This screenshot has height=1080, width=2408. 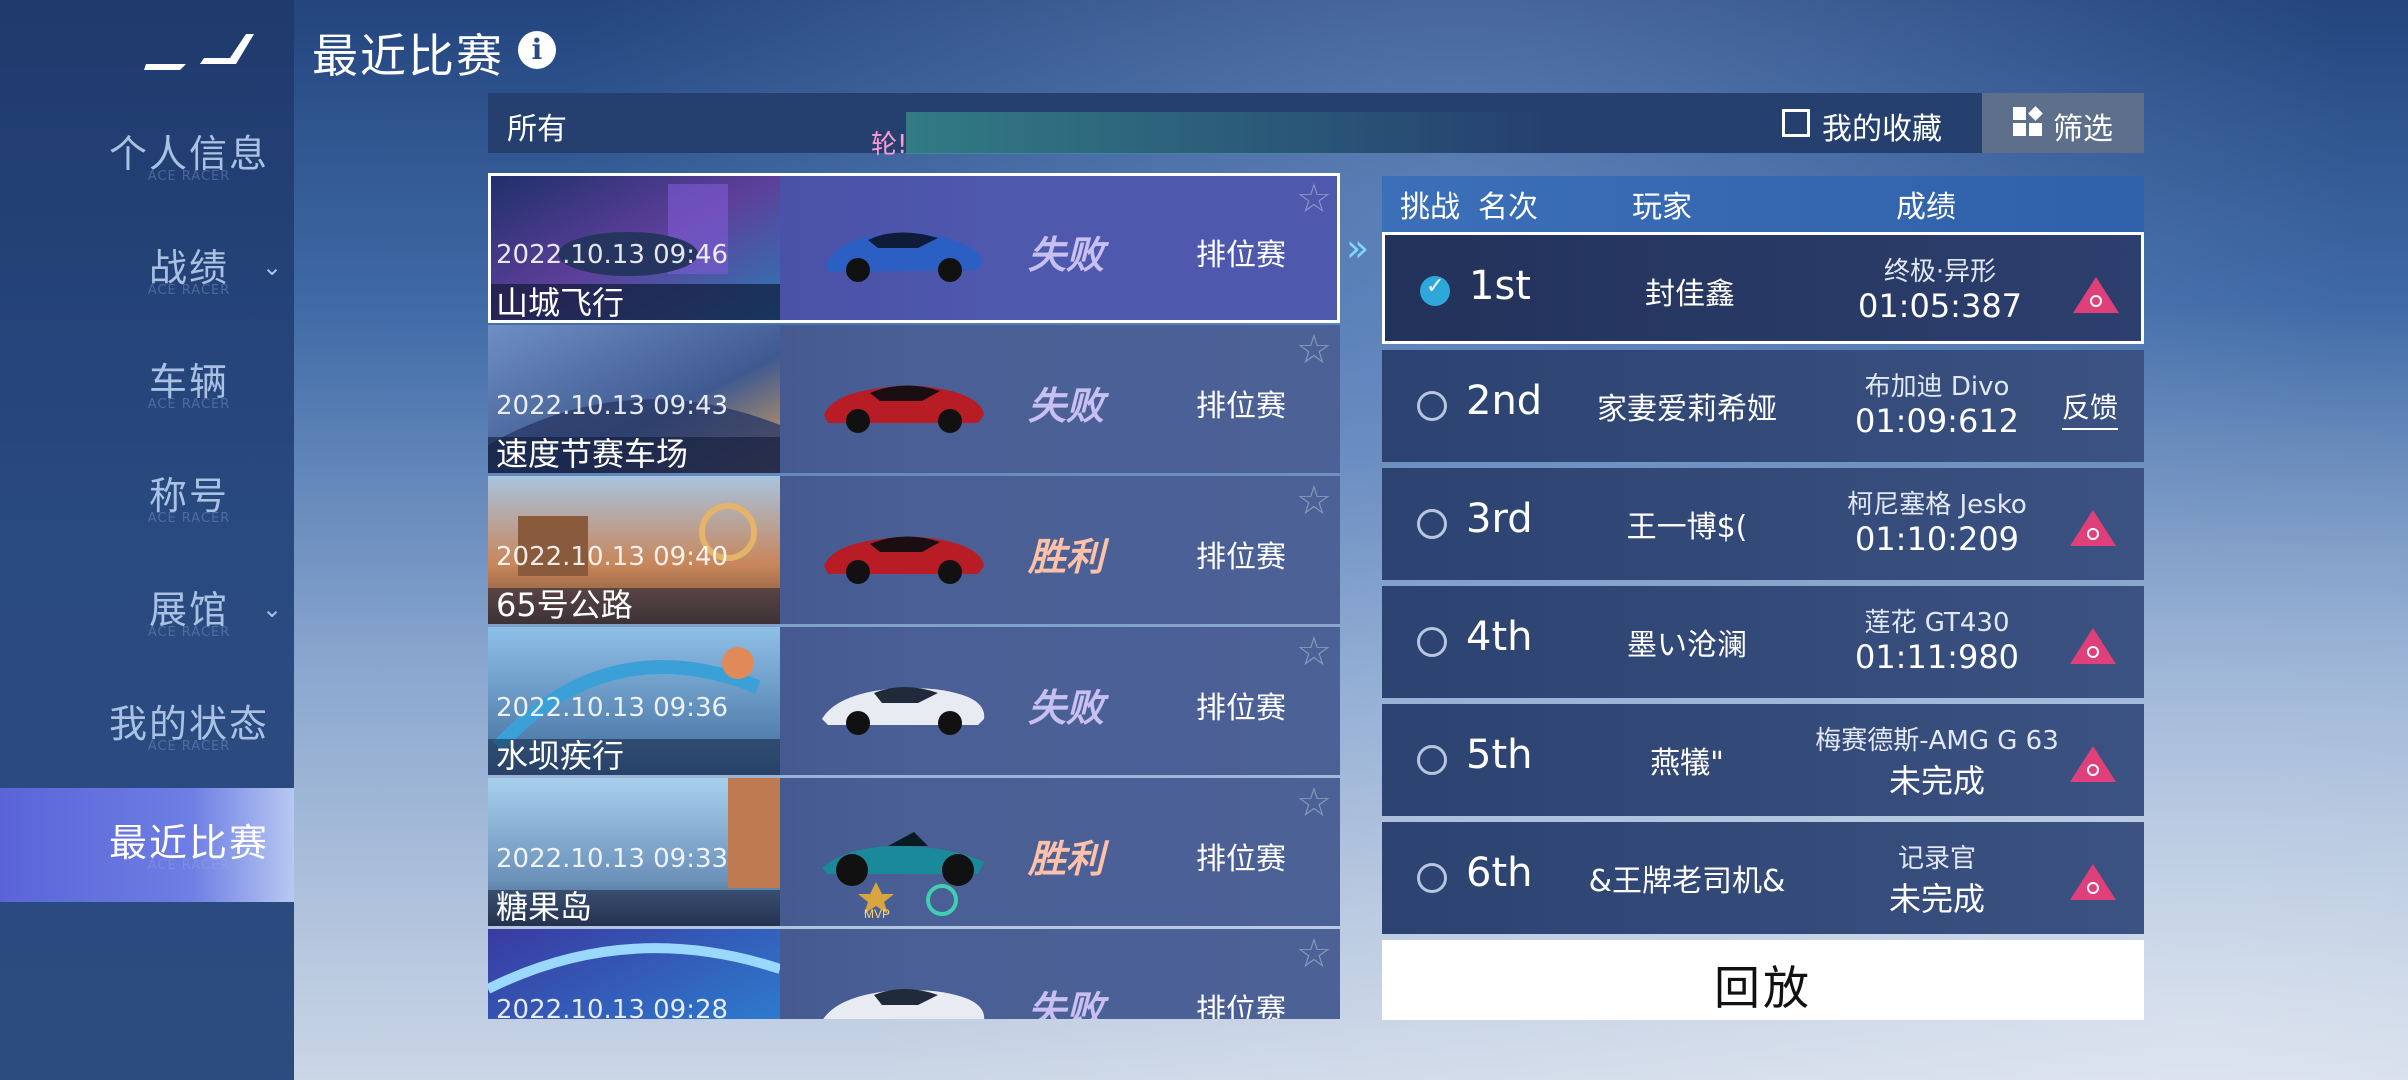 I want to click on header-player: 玩家, so click(x=1662, y=207).